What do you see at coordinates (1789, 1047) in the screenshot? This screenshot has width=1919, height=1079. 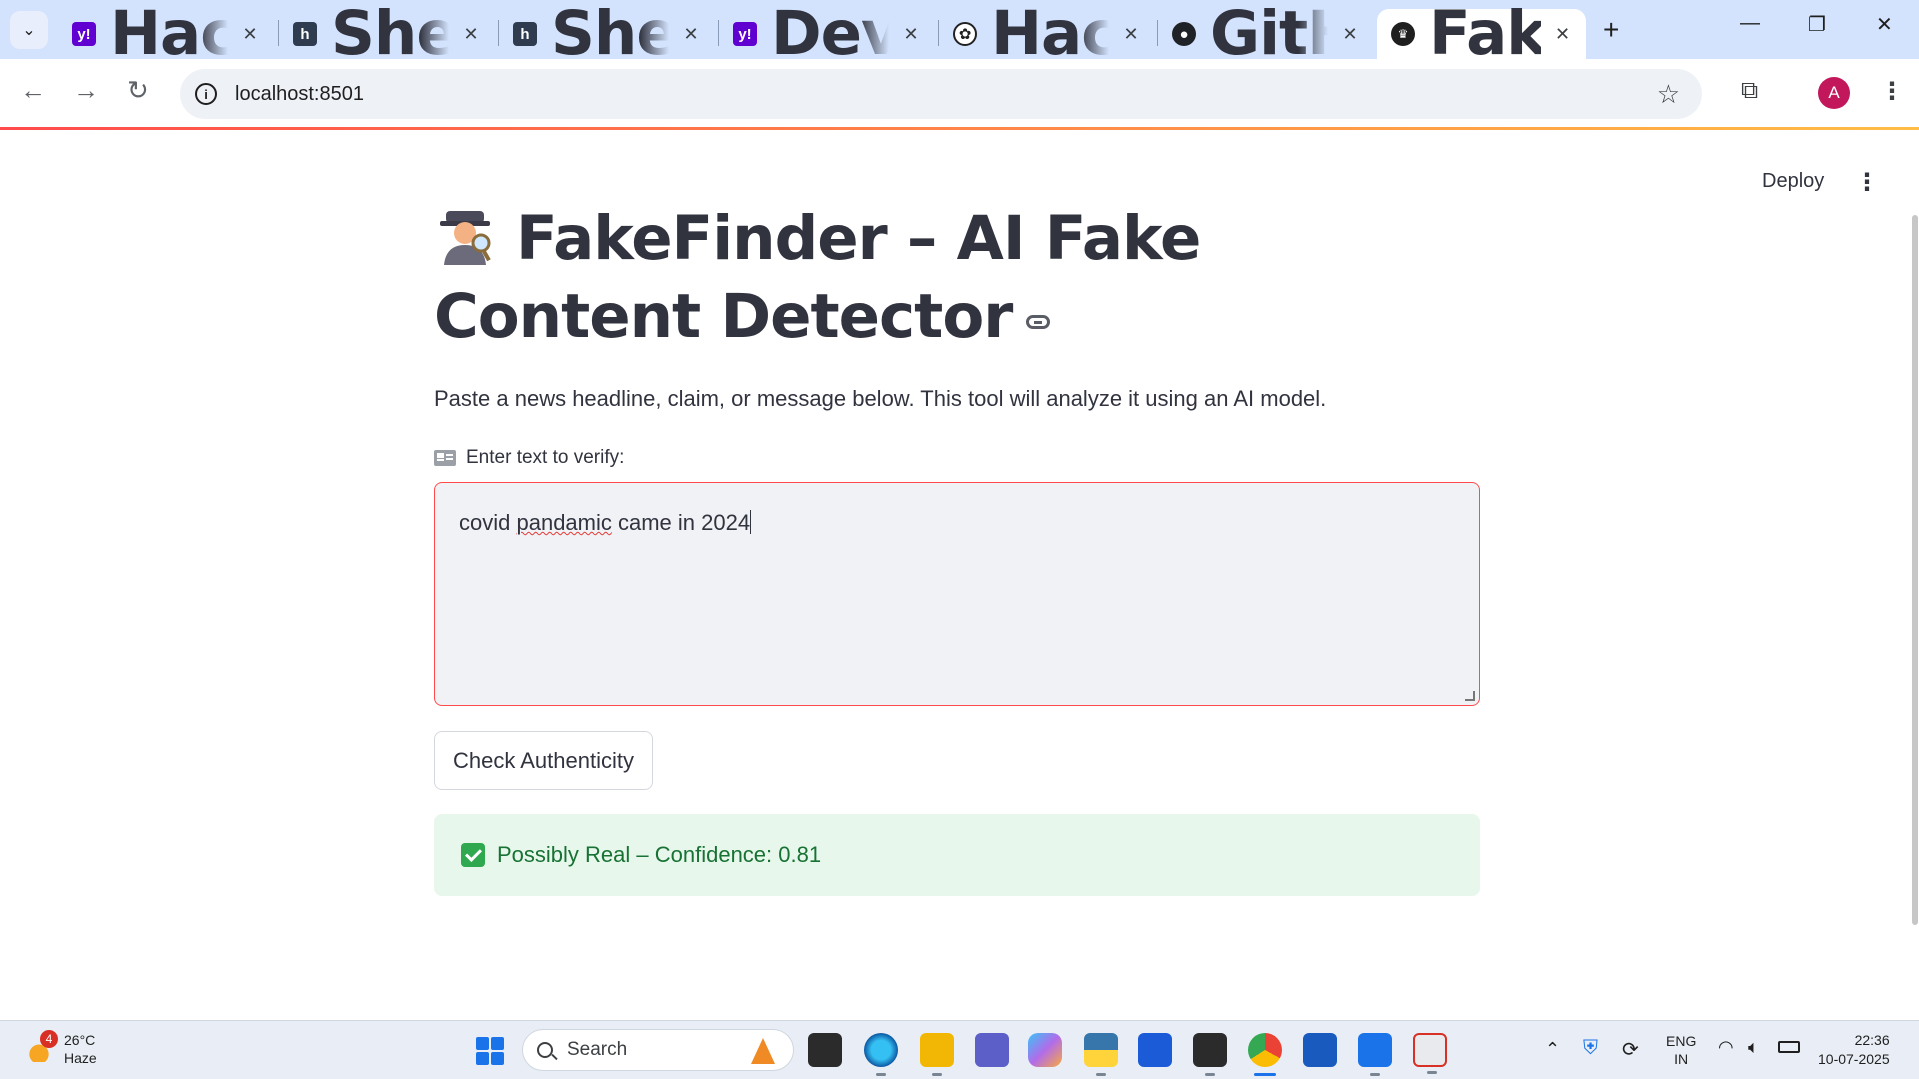 I see `battery-icon` at bounding box center [1789, 1047].